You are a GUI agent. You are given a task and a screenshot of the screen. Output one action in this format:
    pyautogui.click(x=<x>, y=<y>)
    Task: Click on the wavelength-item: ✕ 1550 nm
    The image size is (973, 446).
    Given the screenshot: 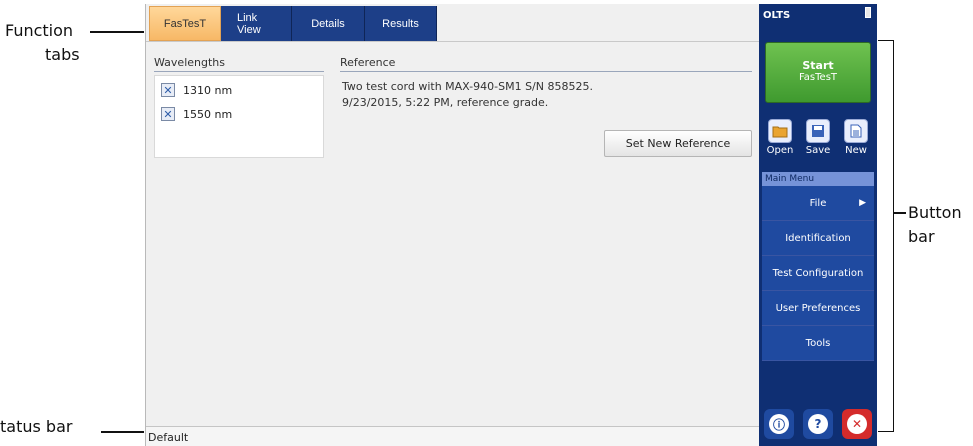 What is the action you would take?
    pyautogui.click(x=239, y=114)
    